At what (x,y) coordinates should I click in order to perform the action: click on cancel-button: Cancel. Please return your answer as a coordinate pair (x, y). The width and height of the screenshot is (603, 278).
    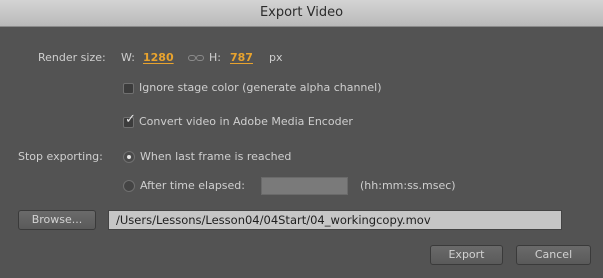
    Looking at the image, I should click on (553, 255).